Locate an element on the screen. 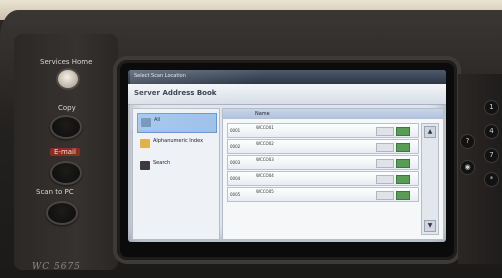 This screenshot has height=278, width=502. row-number: 0004 is located at coordinates (235, 178).